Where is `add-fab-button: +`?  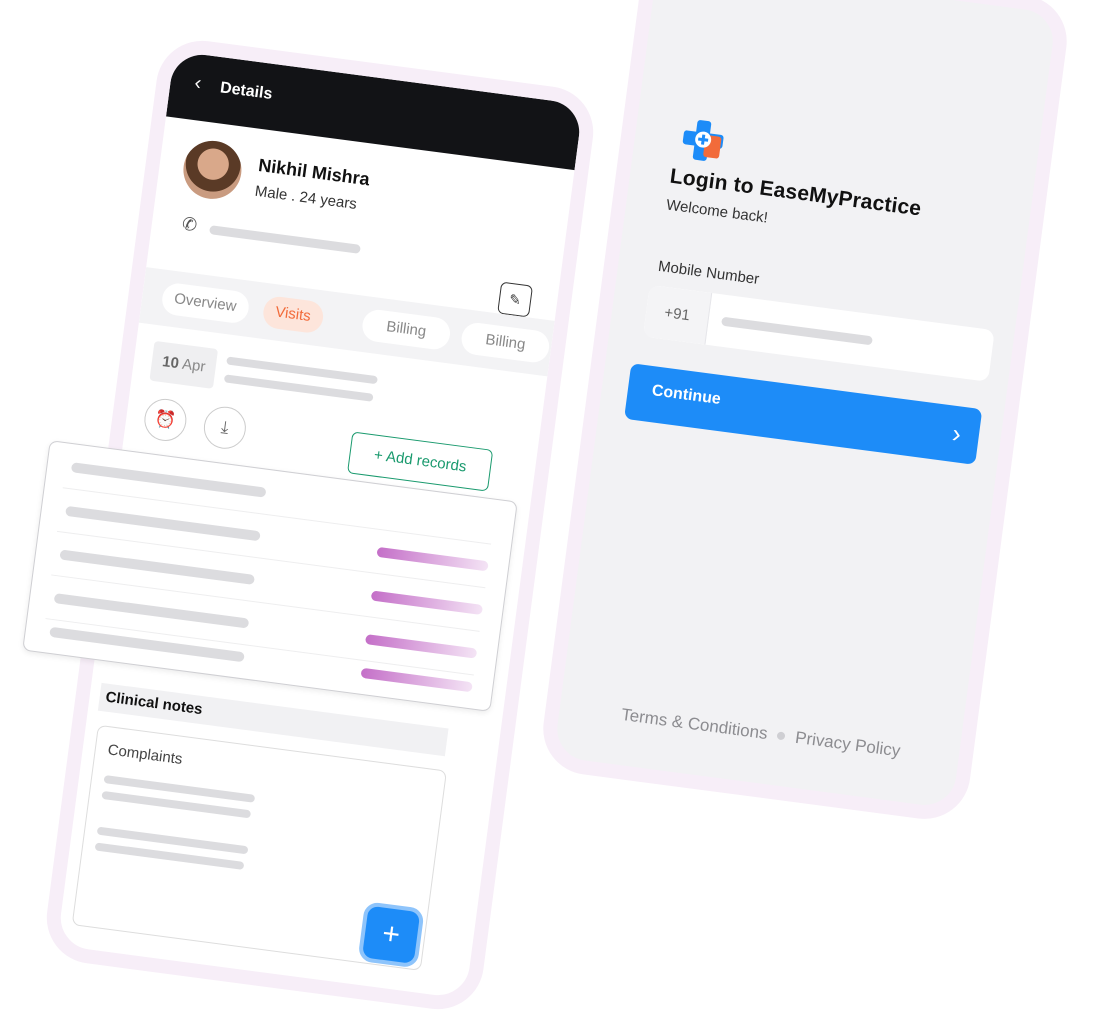
add-fab-button: + is located at coordinates (391, 935).